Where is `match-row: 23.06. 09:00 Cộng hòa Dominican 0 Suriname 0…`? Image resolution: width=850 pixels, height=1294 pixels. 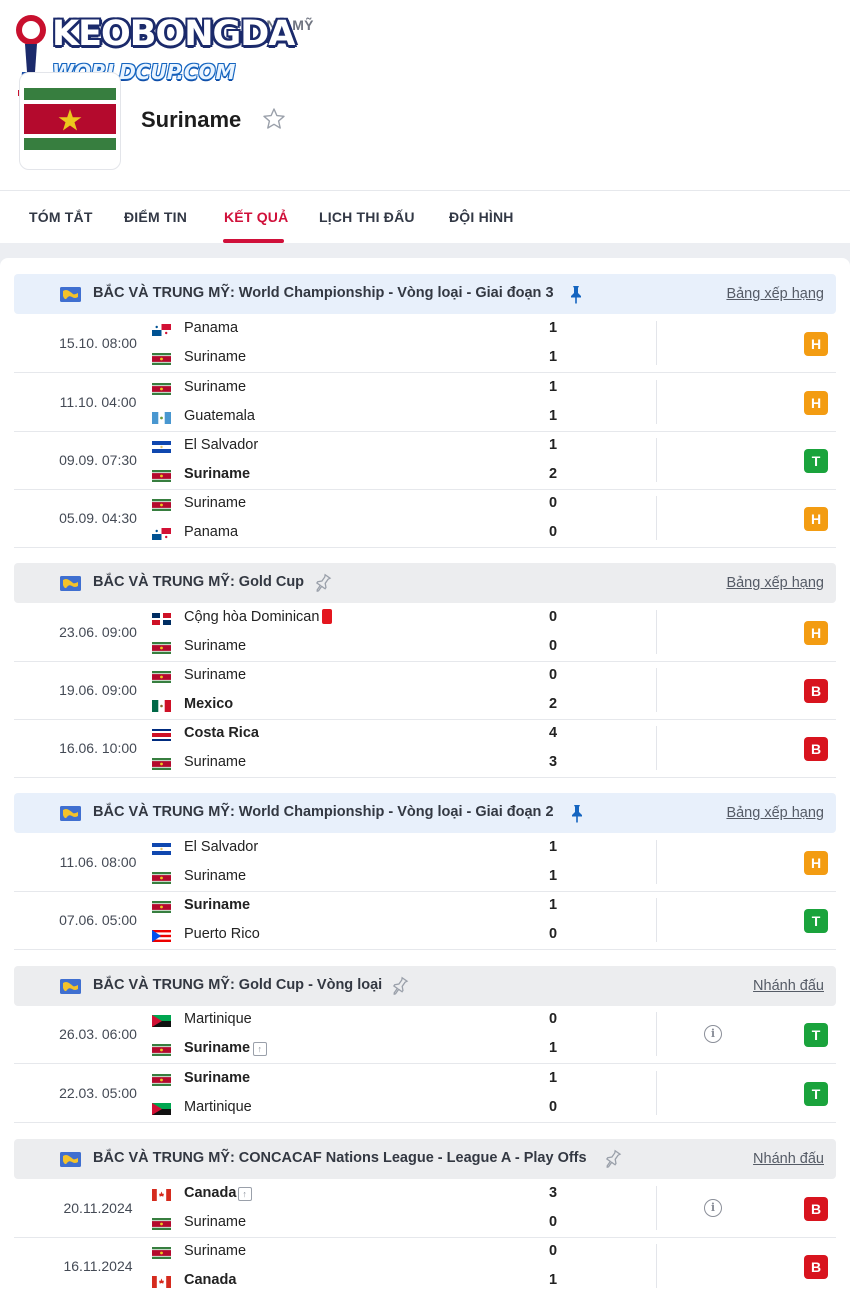
match-row: 23.06. 09:00 Cộng hòa Dominican 0 Suriname 0… is located at coordinates (425, 633).